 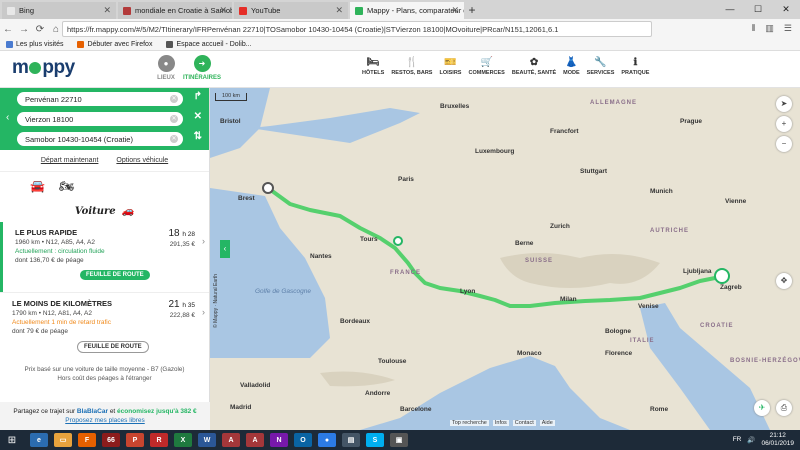 I want to click on bookmark-firefox: Débuter avec Firefox, so click(x=114, y=44).